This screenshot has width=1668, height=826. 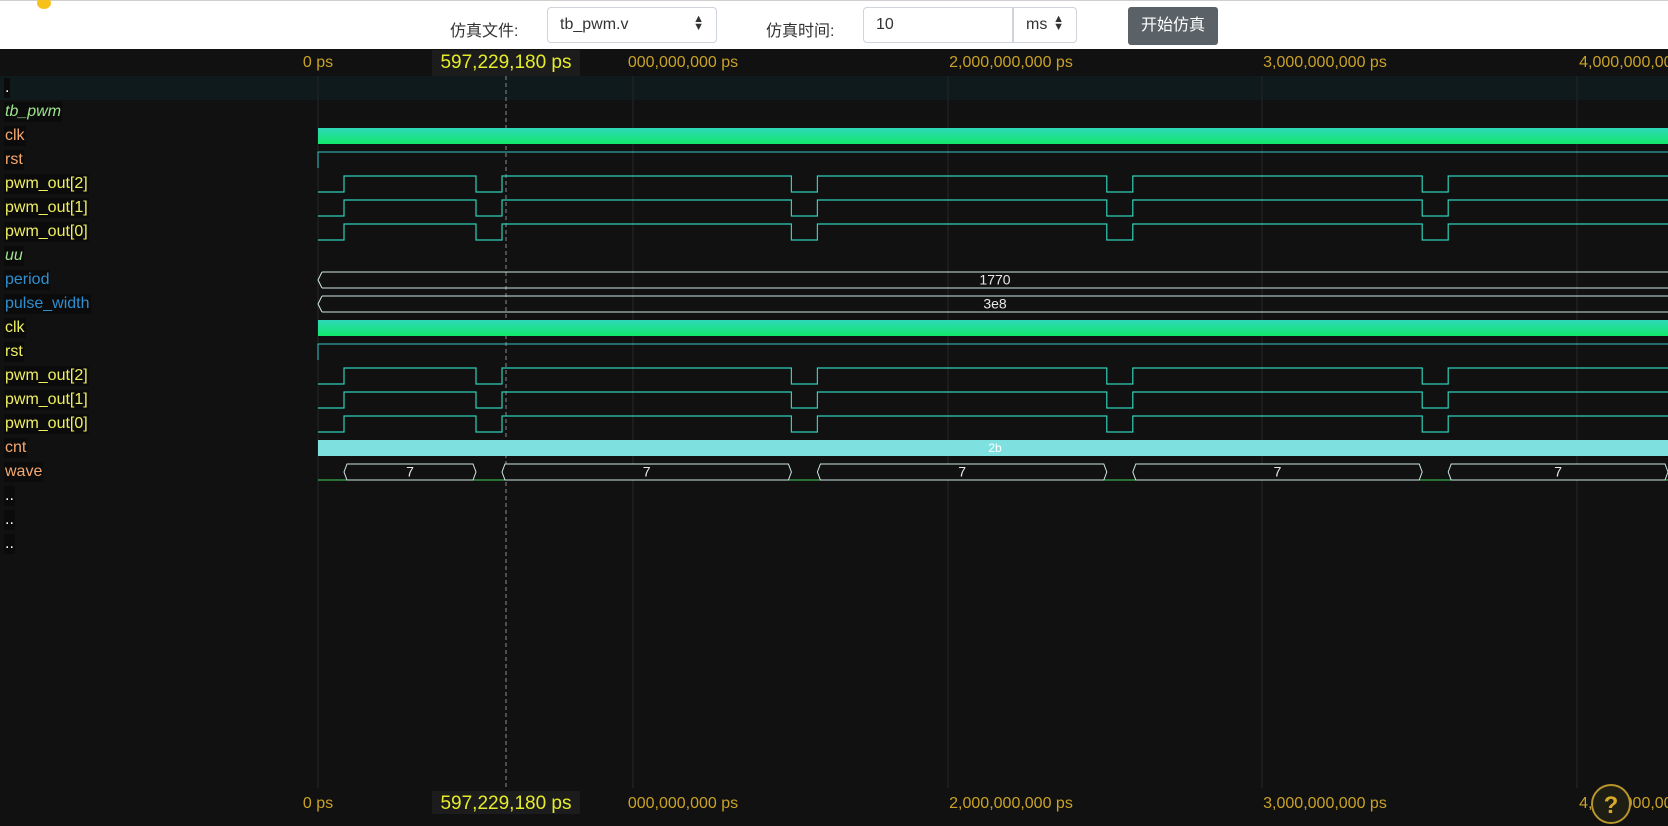 I want to click on time-unit-select: ms ▲ ▼, so click(x=1045, y=25).